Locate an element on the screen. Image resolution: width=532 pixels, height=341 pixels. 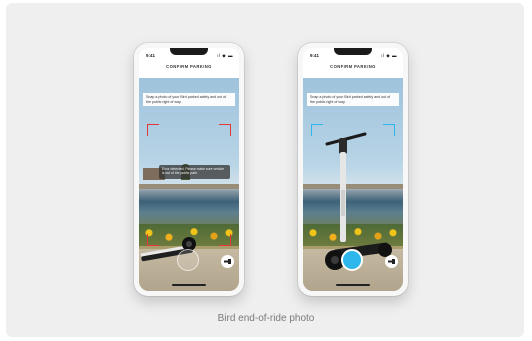
image-caption: Bird end-of-ride photo is located at coordinates (266, 318).